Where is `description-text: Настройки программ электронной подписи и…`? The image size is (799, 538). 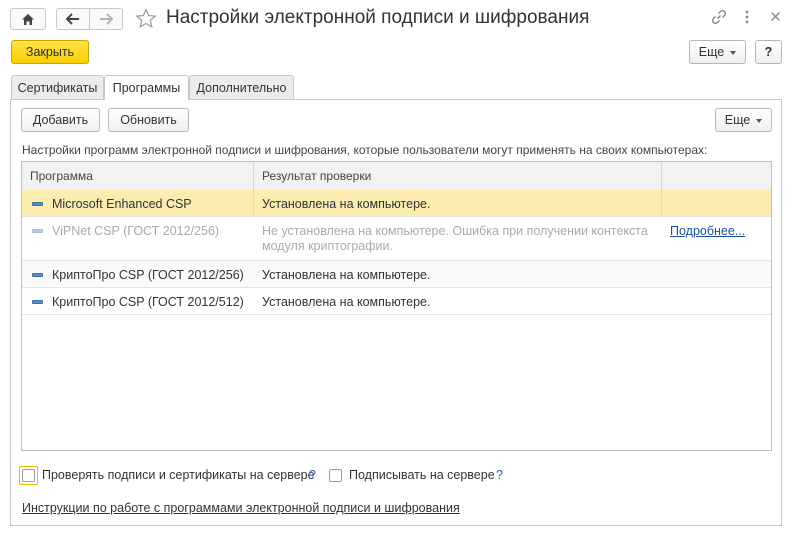 description-text: Настройки программ электронной подписи и… is located at coordinates (365, 150).